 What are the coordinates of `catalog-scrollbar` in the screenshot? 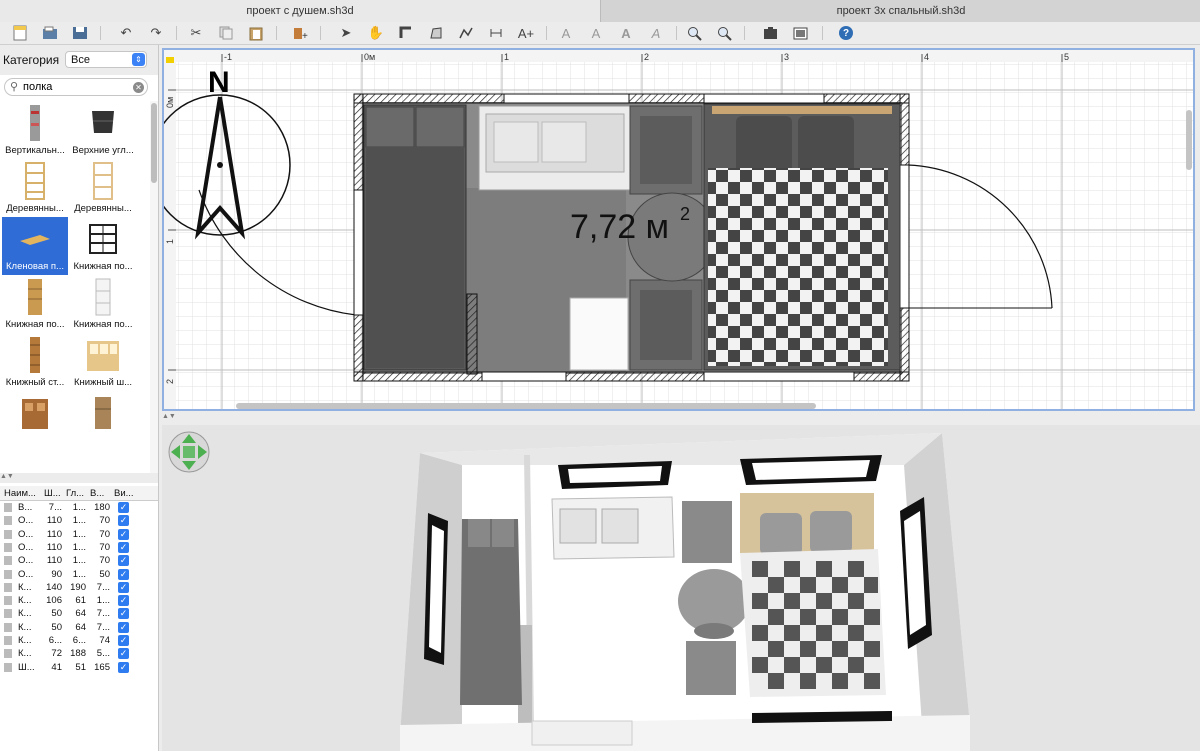 It's located at (154, 287).